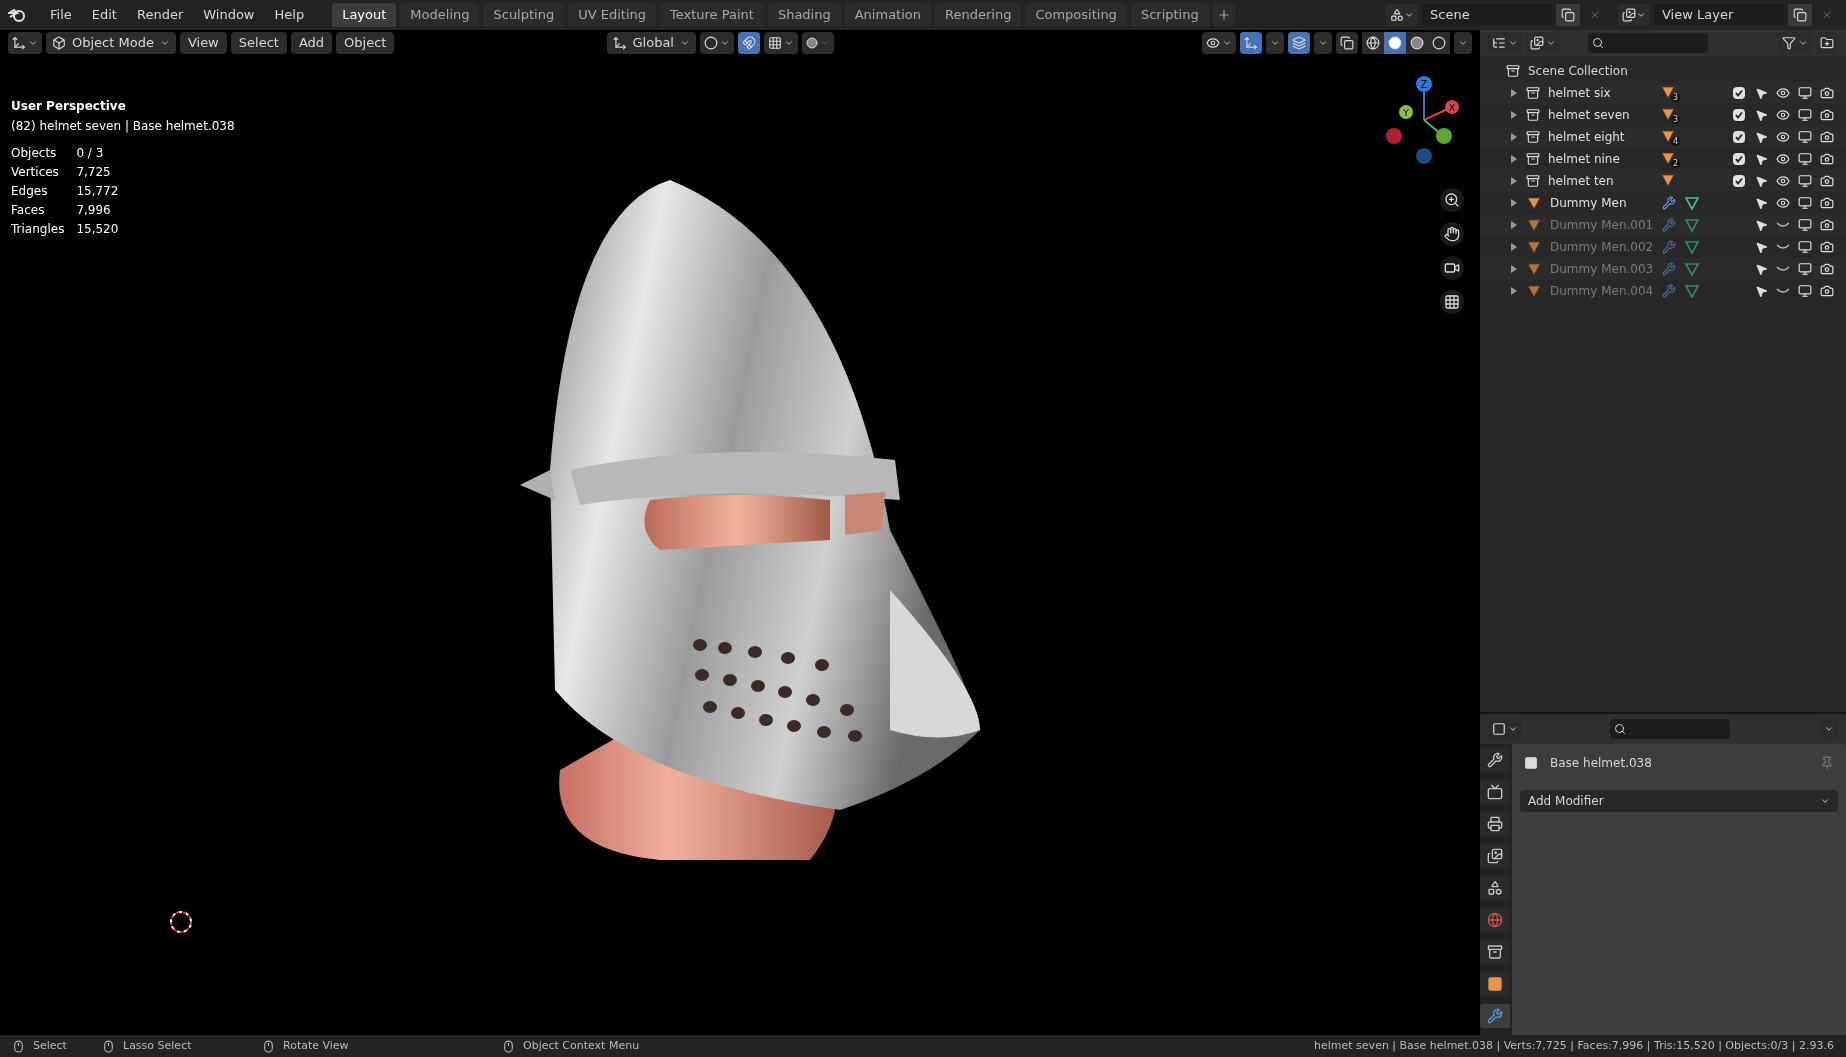 This screenshot has width=1846, height=1057. Describe the element at coordinates (160, 15) in the screenshot. I see `menu-item: Render` at that location.